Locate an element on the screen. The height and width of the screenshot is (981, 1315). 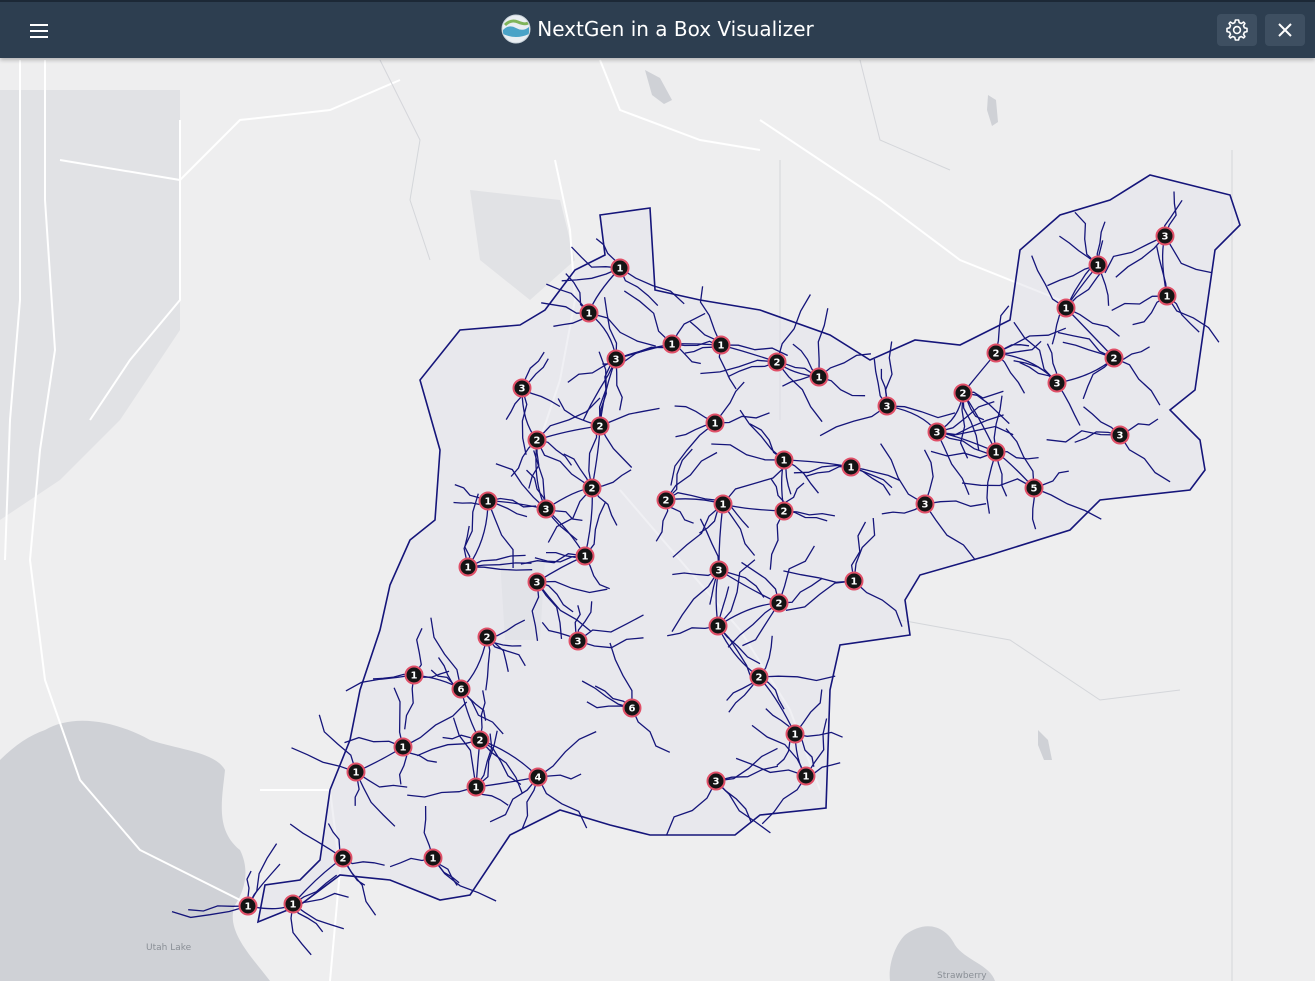
close-icon is located at coordinates (1285, 30).